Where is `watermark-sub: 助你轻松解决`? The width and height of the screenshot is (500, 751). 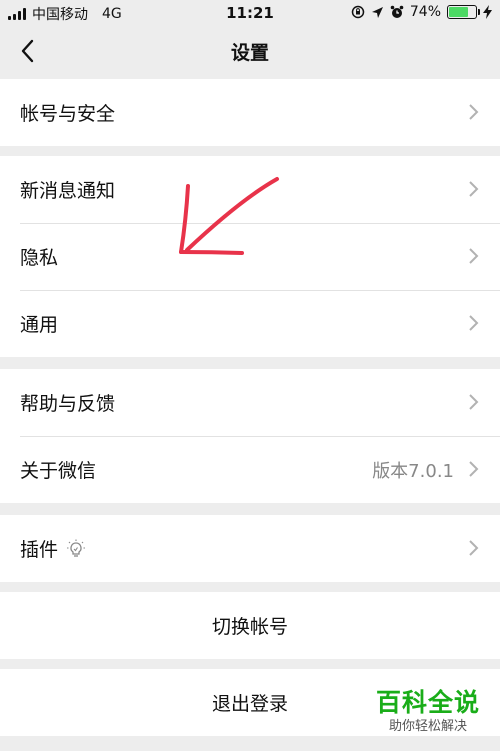
watermark-sub: 助你轻松解决 is located at coordinates (428, 727).